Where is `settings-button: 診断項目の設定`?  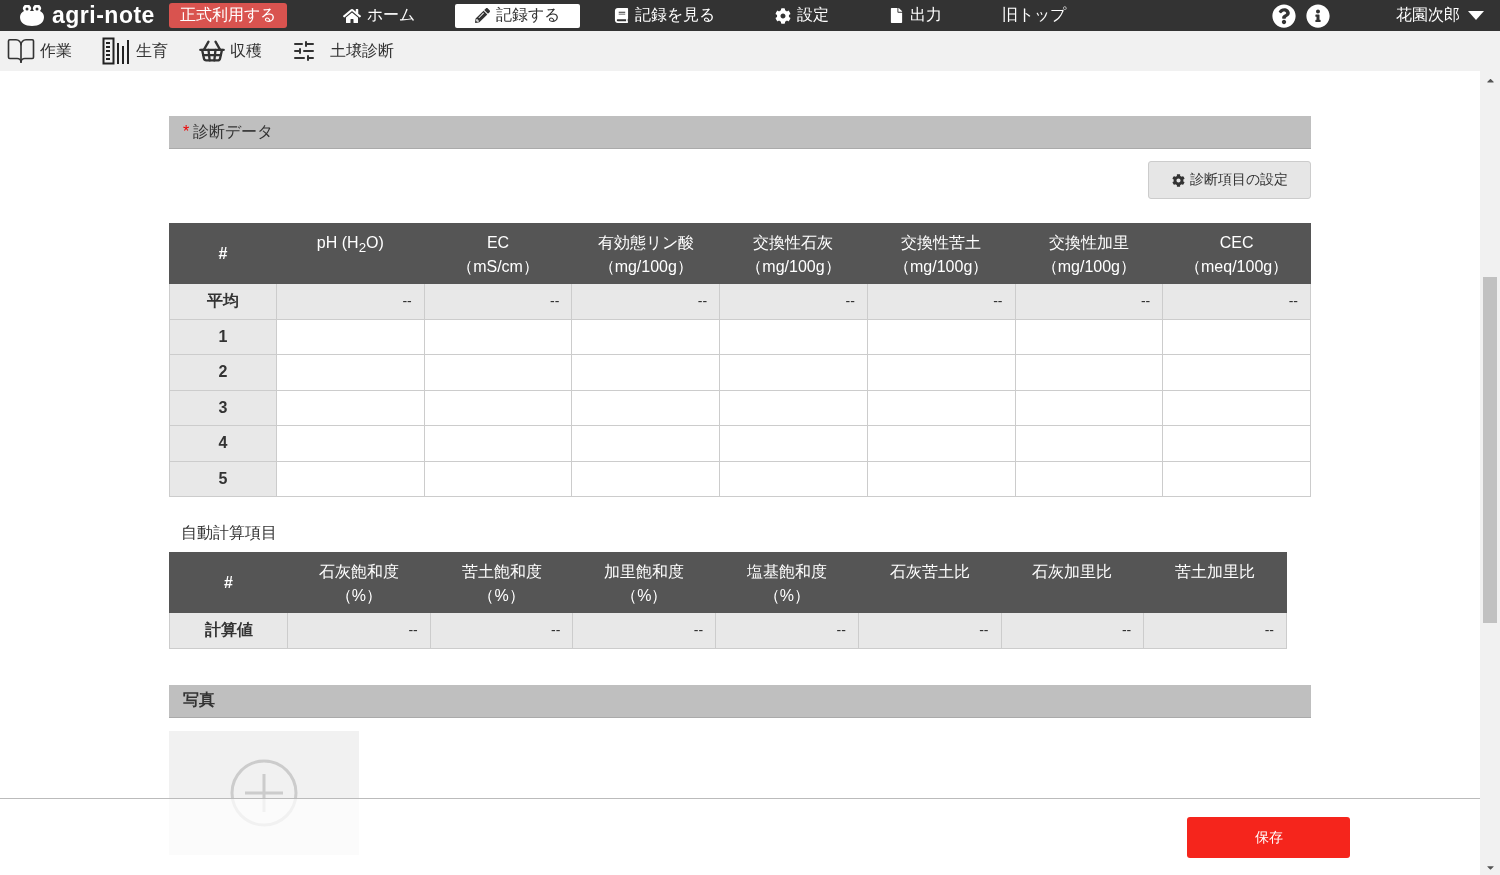 settings-button: 診断項目の設定 is located at coordinates (1229, 180).